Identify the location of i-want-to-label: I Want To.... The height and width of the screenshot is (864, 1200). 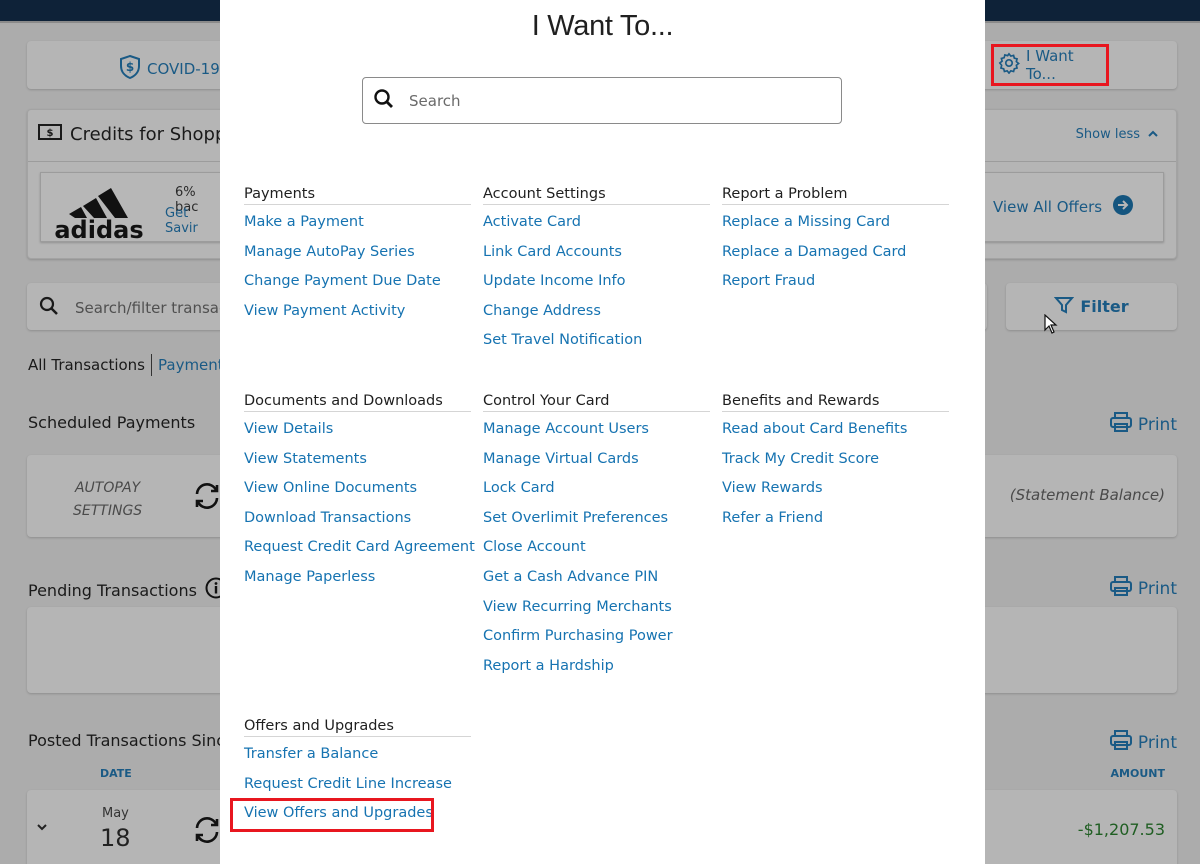
(1050, 65).